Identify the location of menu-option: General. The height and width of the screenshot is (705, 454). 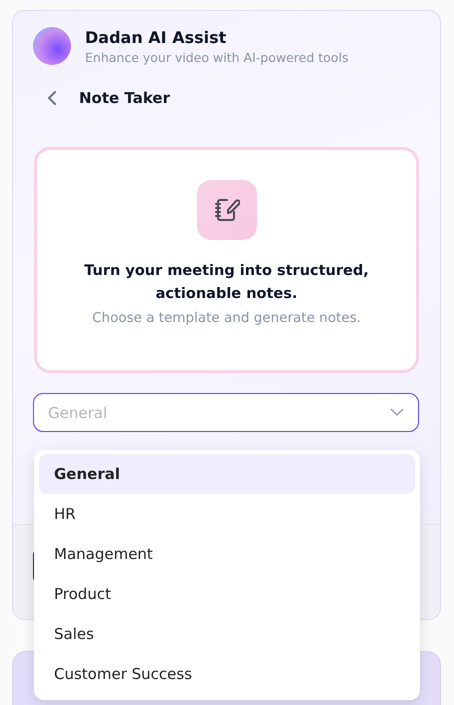
(227, 474).